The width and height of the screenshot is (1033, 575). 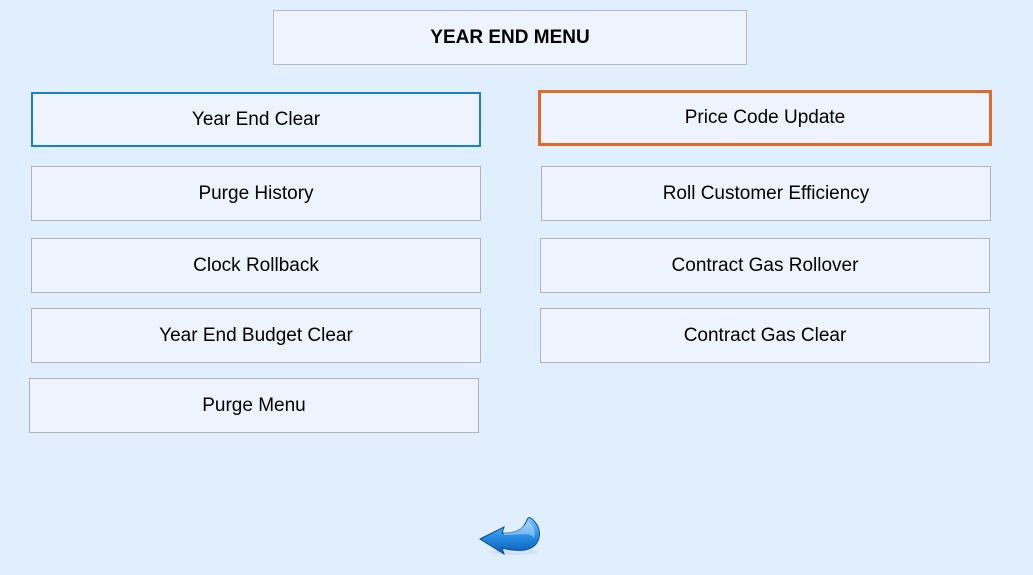 I want to click on roll-customer-efficiency-button: Roll Customer Efficiency, so click(x=766, y=193).